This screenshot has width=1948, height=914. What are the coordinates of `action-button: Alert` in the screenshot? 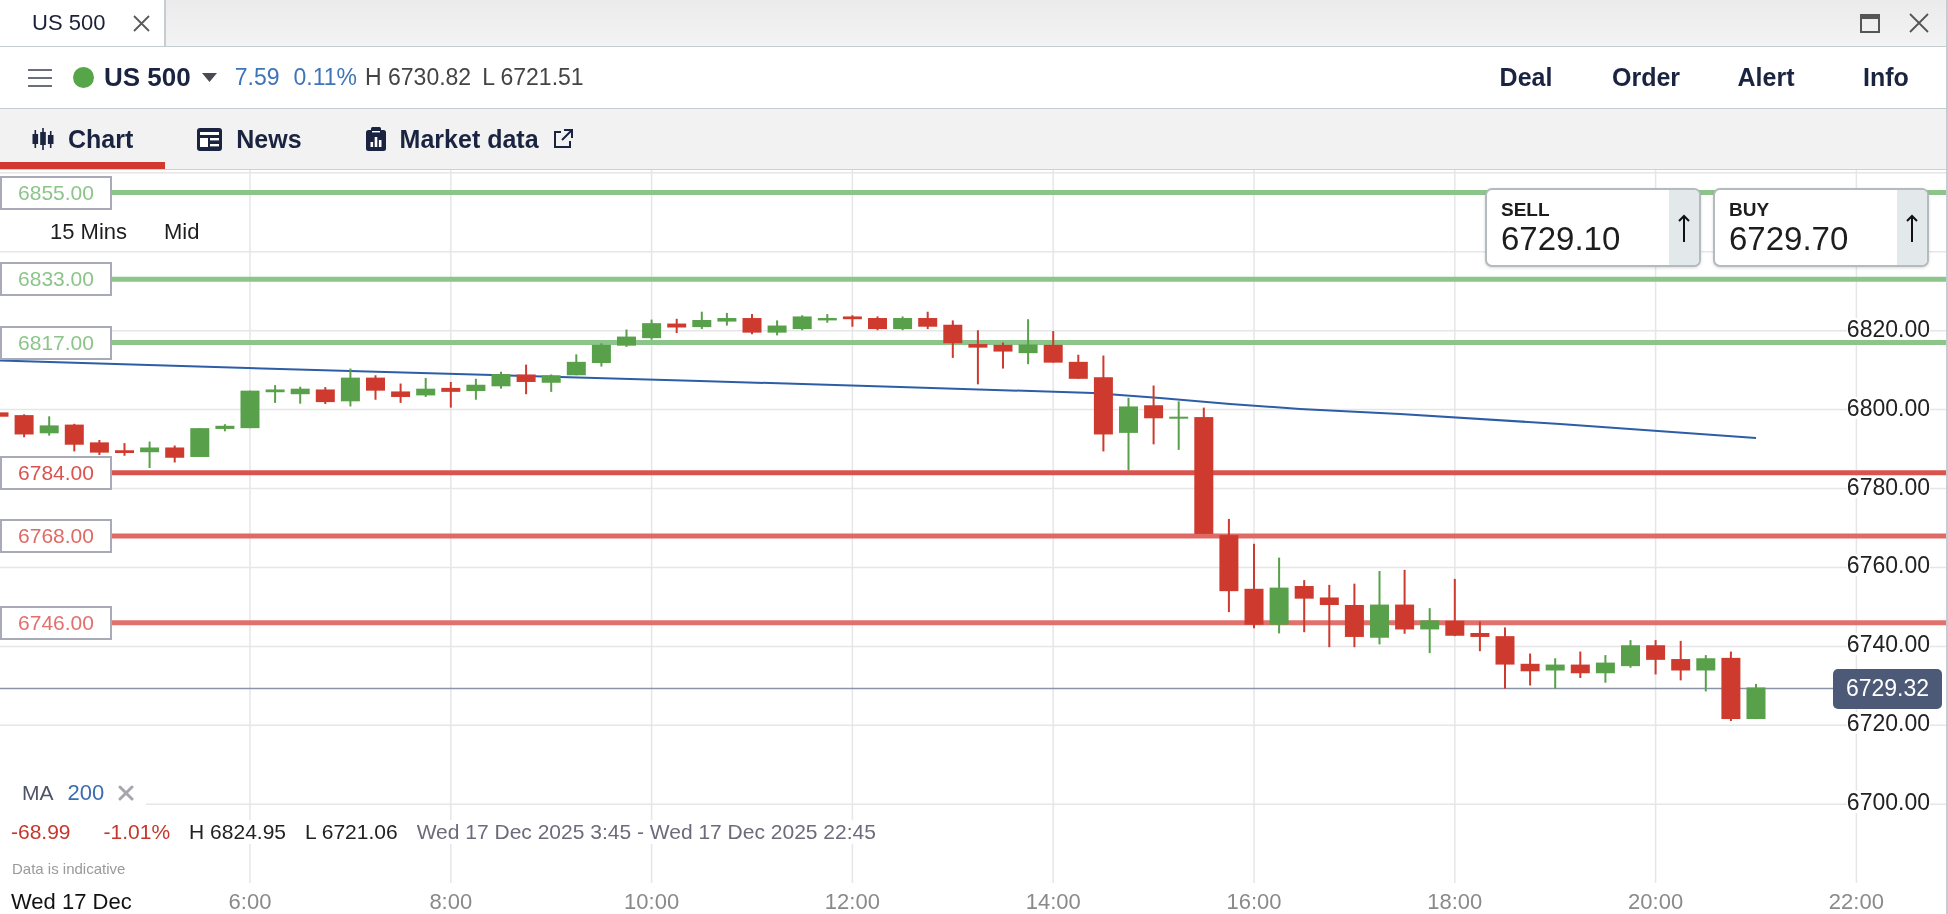 It's located at (1766, 77).